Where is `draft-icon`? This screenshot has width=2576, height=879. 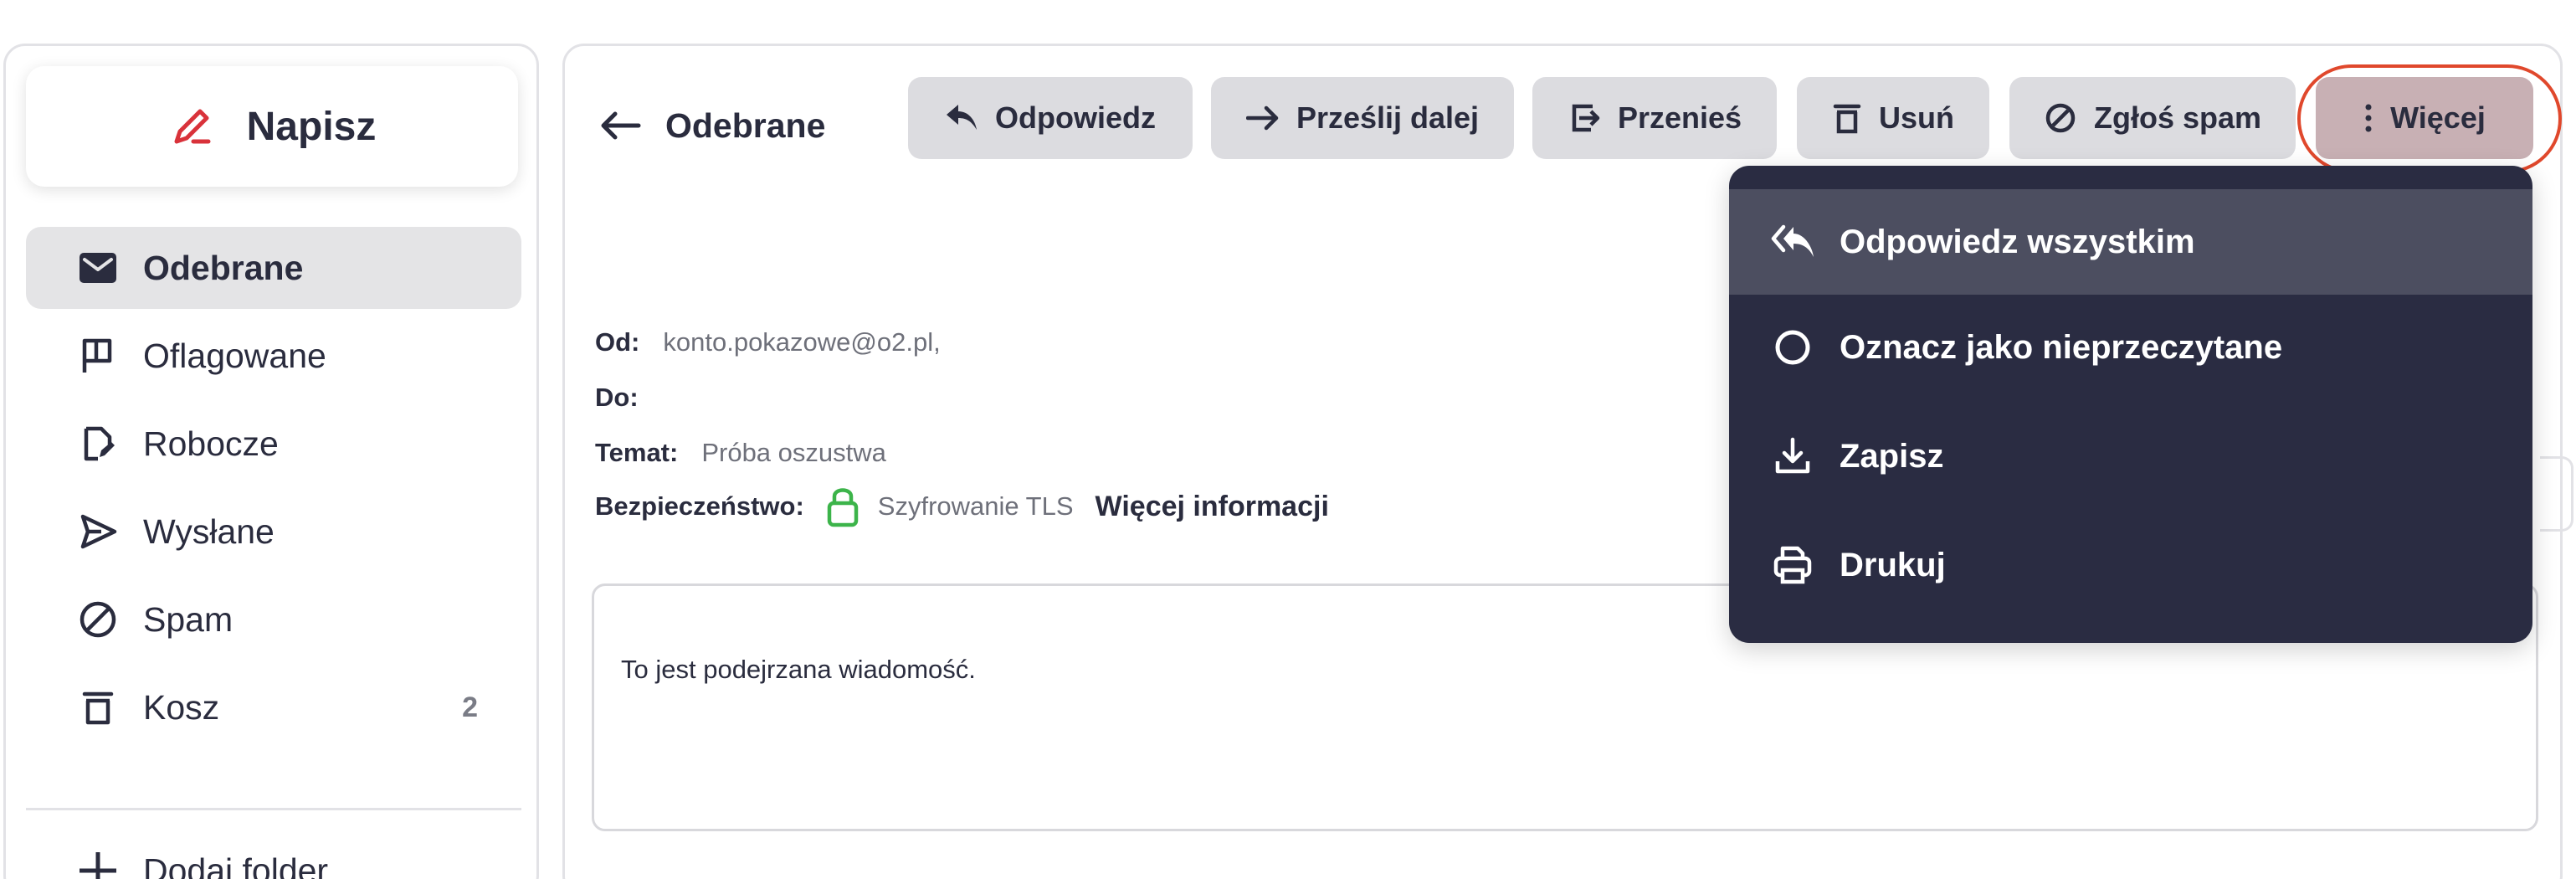 draft-icon is located at coordinates (98, 444).